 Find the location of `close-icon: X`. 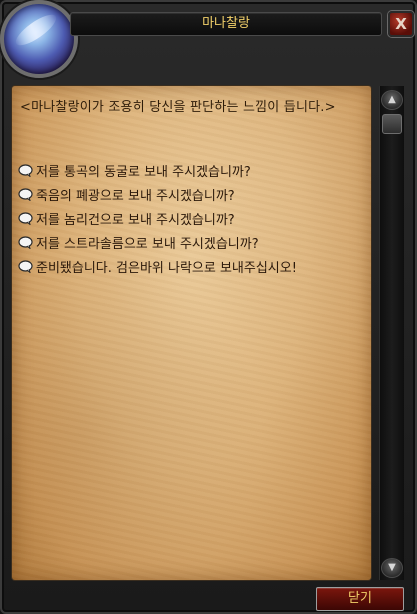

close-icon: X is located at coordinates (401, 24).